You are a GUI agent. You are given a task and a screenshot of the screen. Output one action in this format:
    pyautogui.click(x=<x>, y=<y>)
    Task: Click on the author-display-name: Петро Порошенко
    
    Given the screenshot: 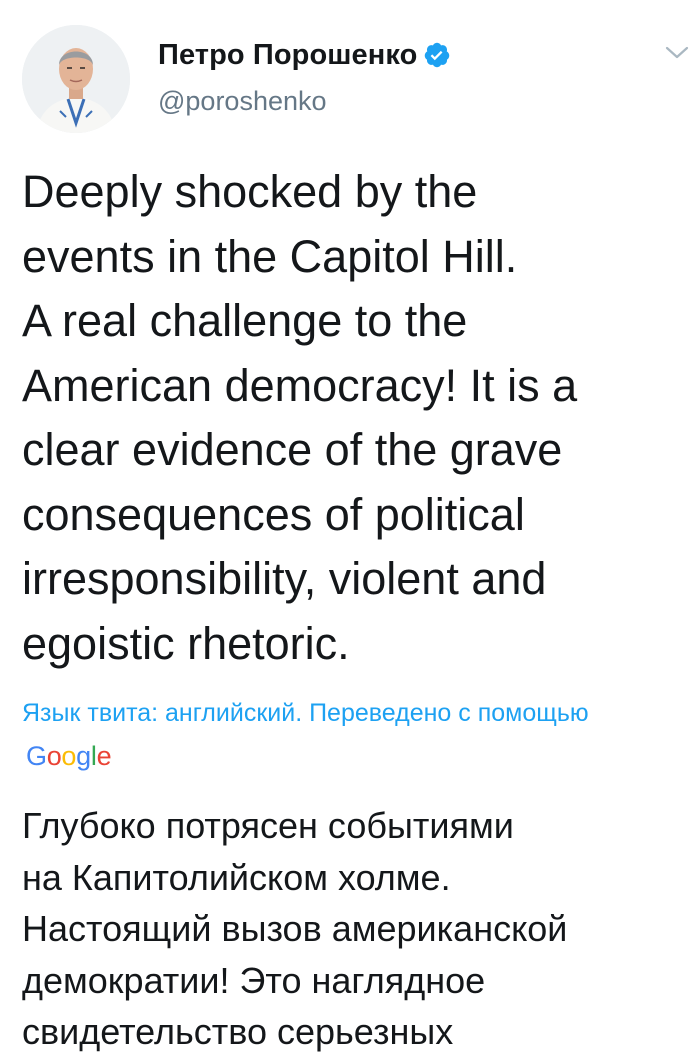 What is the action you would take?
    pyautogui.click(x=287, y=55)
    